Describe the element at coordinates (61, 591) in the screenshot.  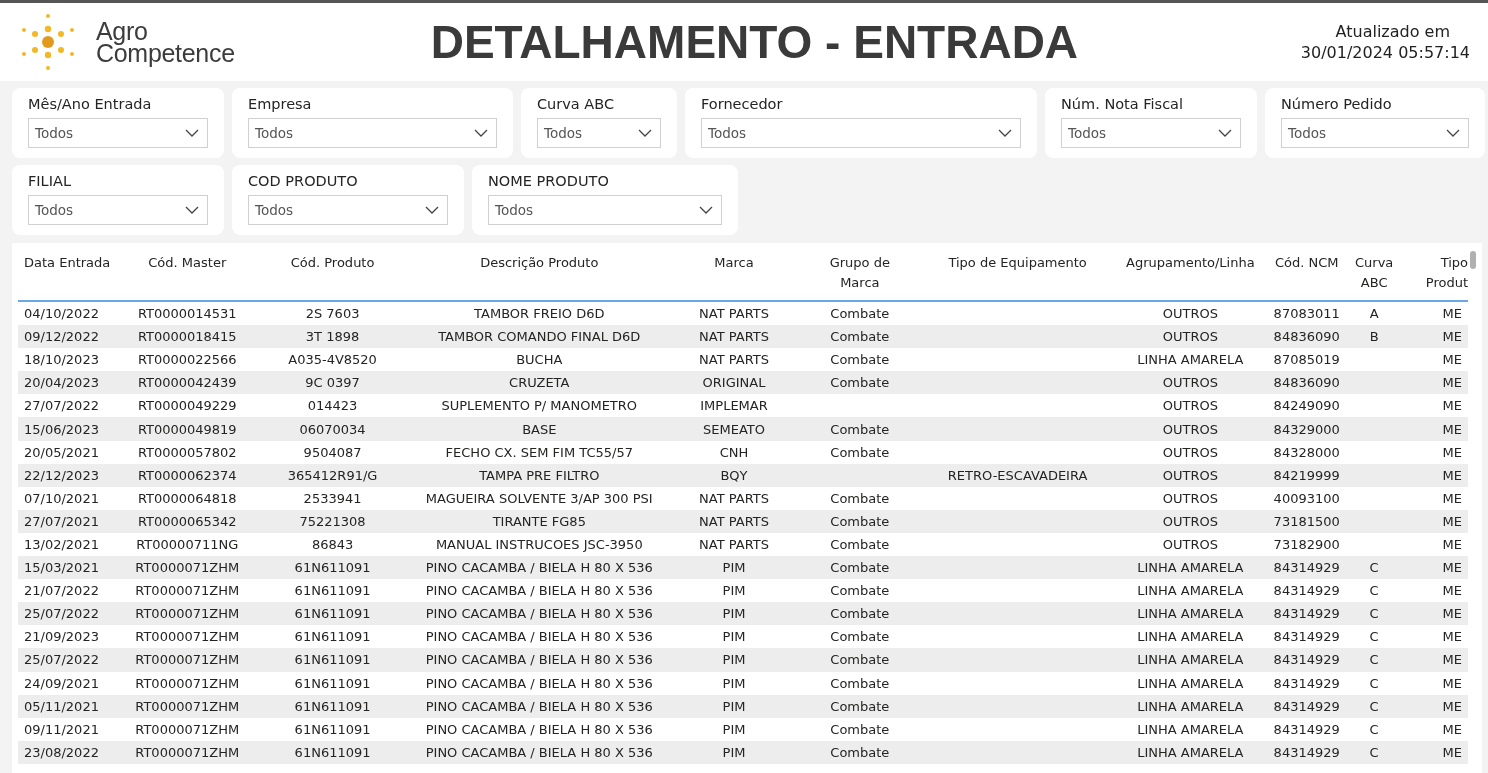
I see `table-cell: 21/07/2022` at that location.